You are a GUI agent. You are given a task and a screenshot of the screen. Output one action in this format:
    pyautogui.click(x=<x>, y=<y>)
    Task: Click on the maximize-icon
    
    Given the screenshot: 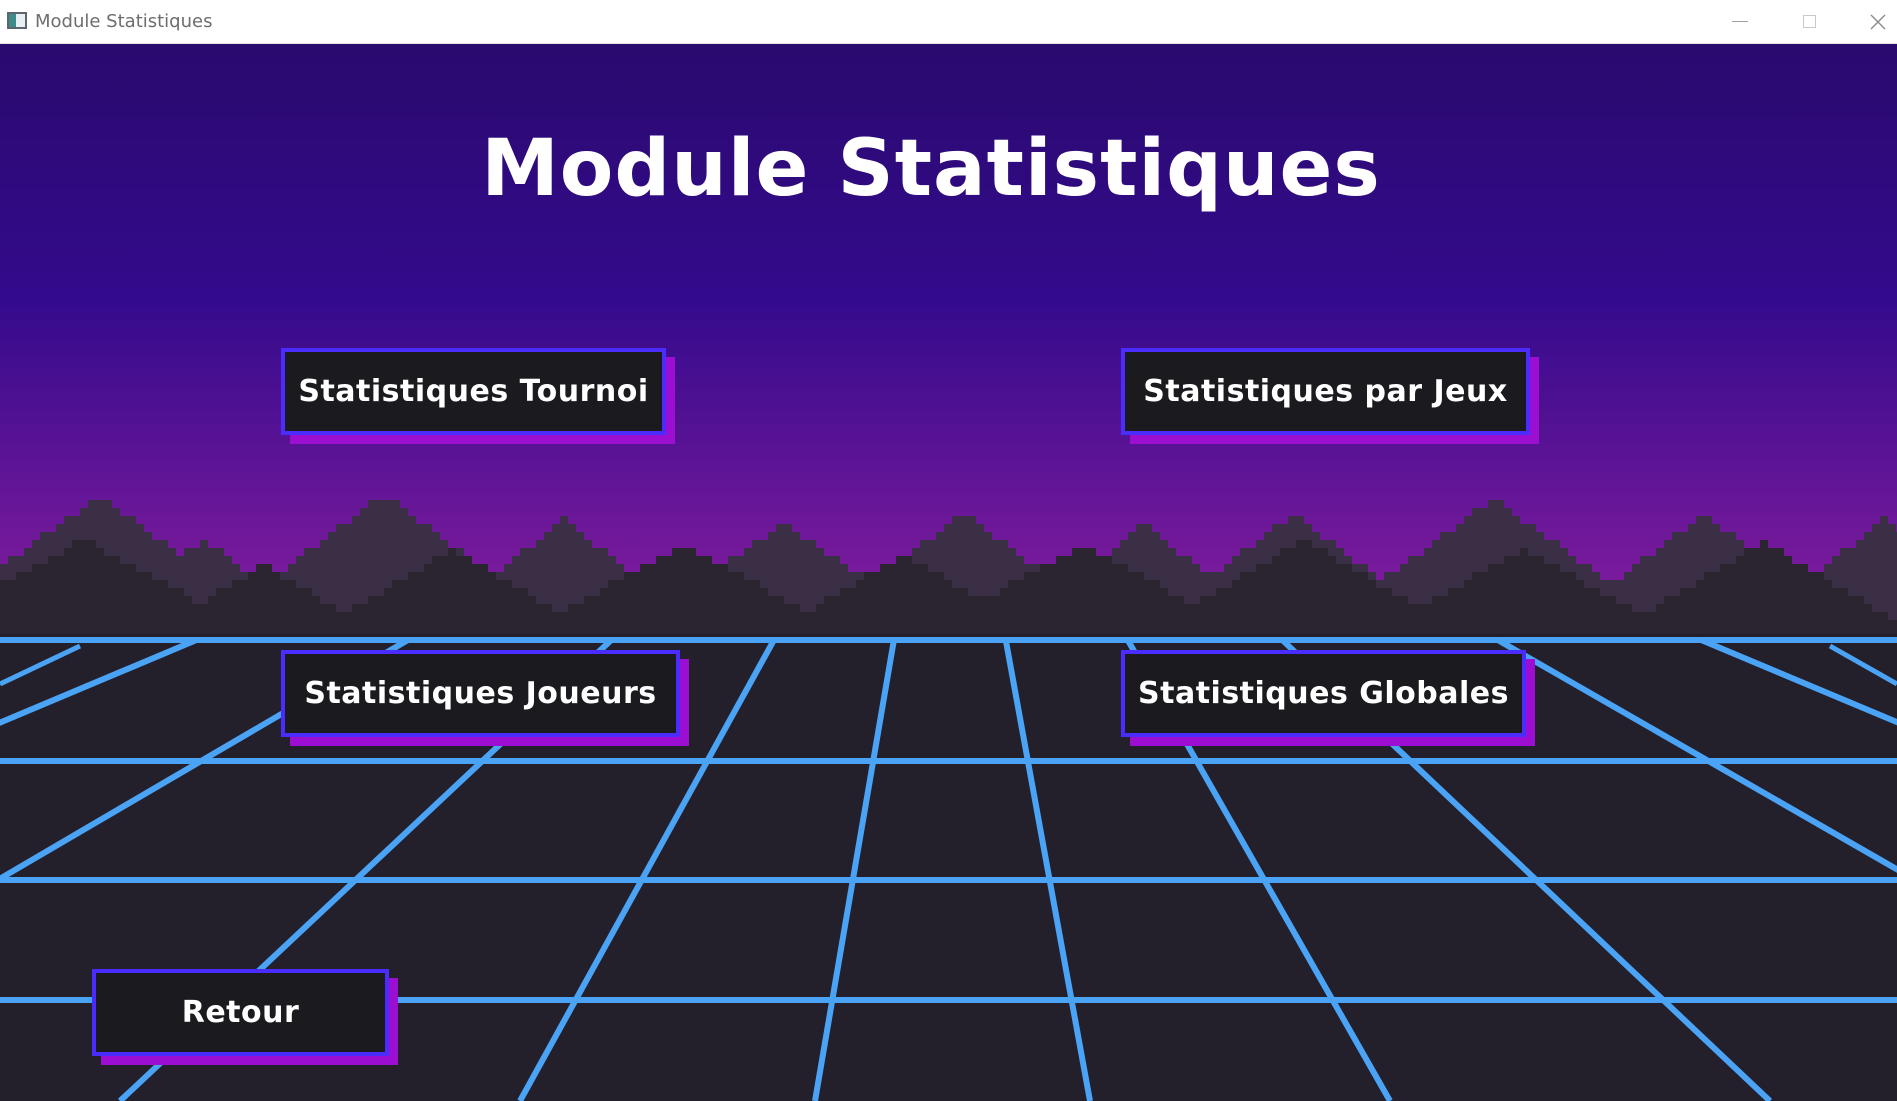 What is the action you would take?
    pyautogui.click(x=1809, y=21)
    